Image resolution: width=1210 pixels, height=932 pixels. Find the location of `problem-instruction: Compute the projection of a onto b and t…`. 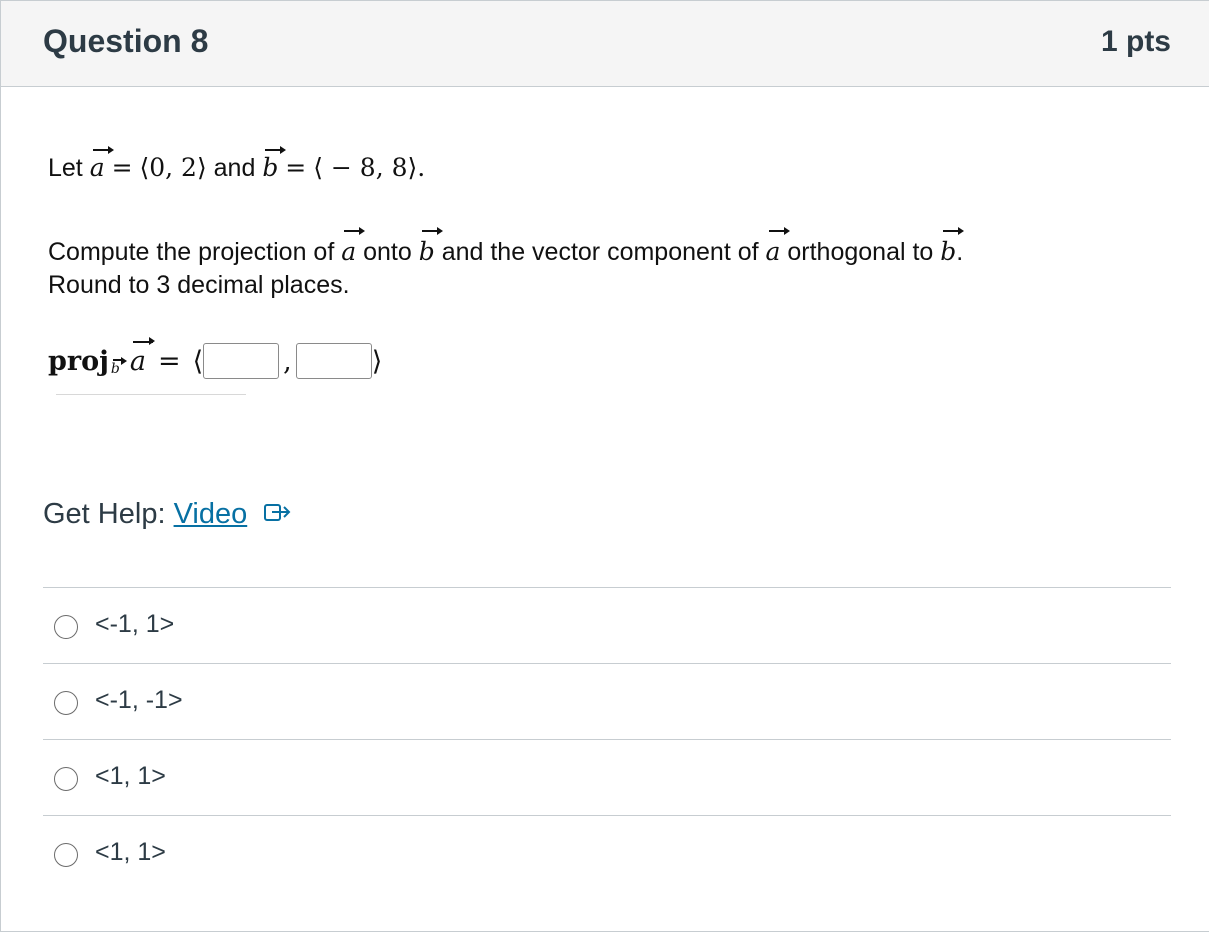

problem-instruction: Compute the projection of a onto b and t… is located at coordinates (506, 248).